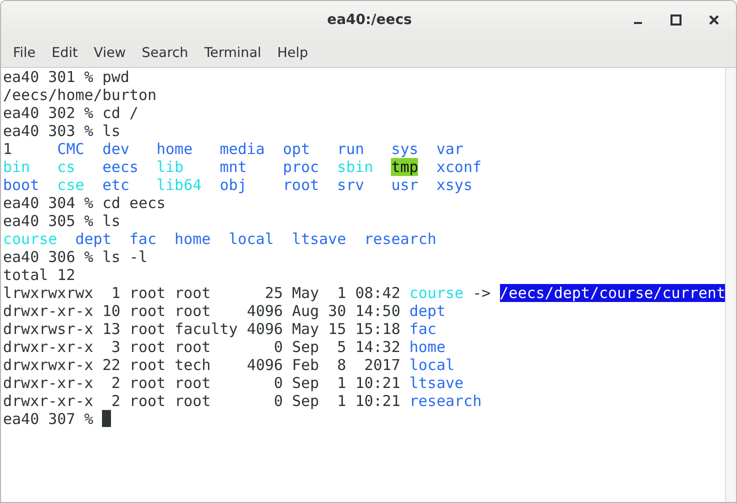 Image resolution: width=737 pixels, height=503 pixels. Describe the element at coordinates (676, 20) in the screenshot. I see `maximize-icon` at that location.